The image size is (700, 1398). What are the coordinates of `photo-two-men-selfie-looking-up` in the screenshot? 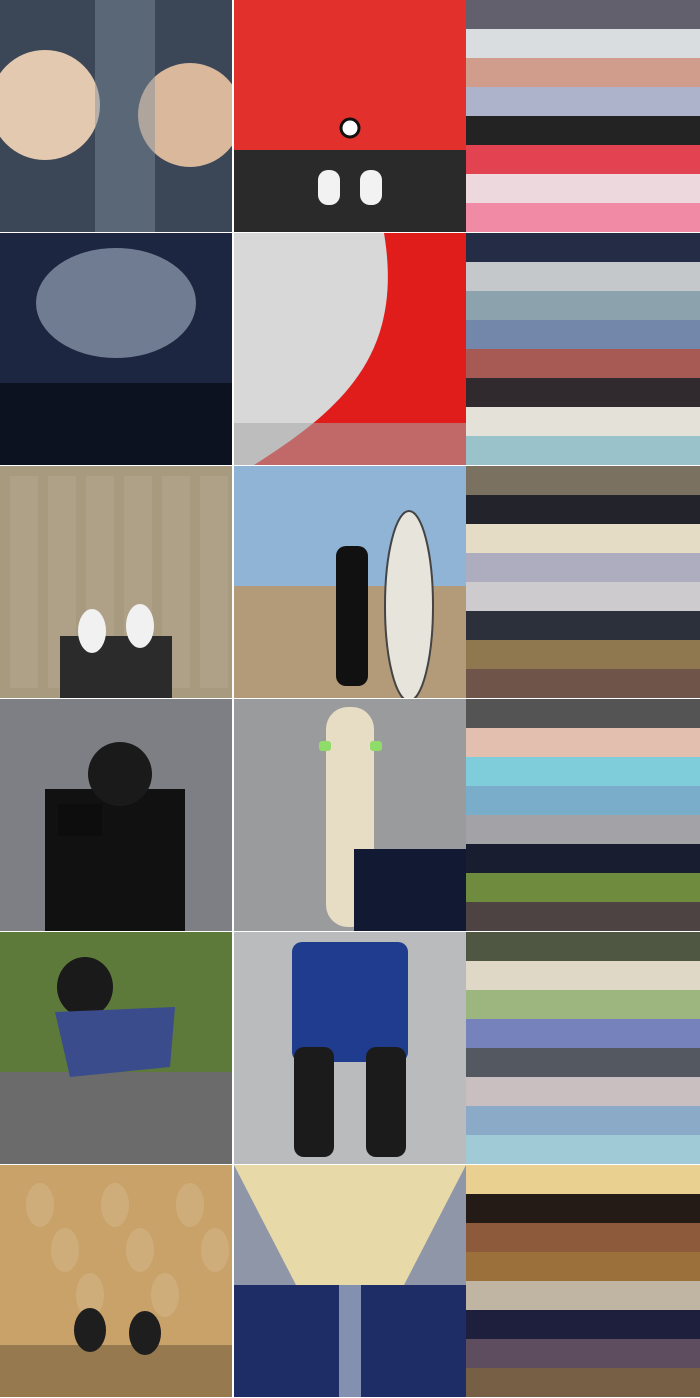 It's located at (116, 116).